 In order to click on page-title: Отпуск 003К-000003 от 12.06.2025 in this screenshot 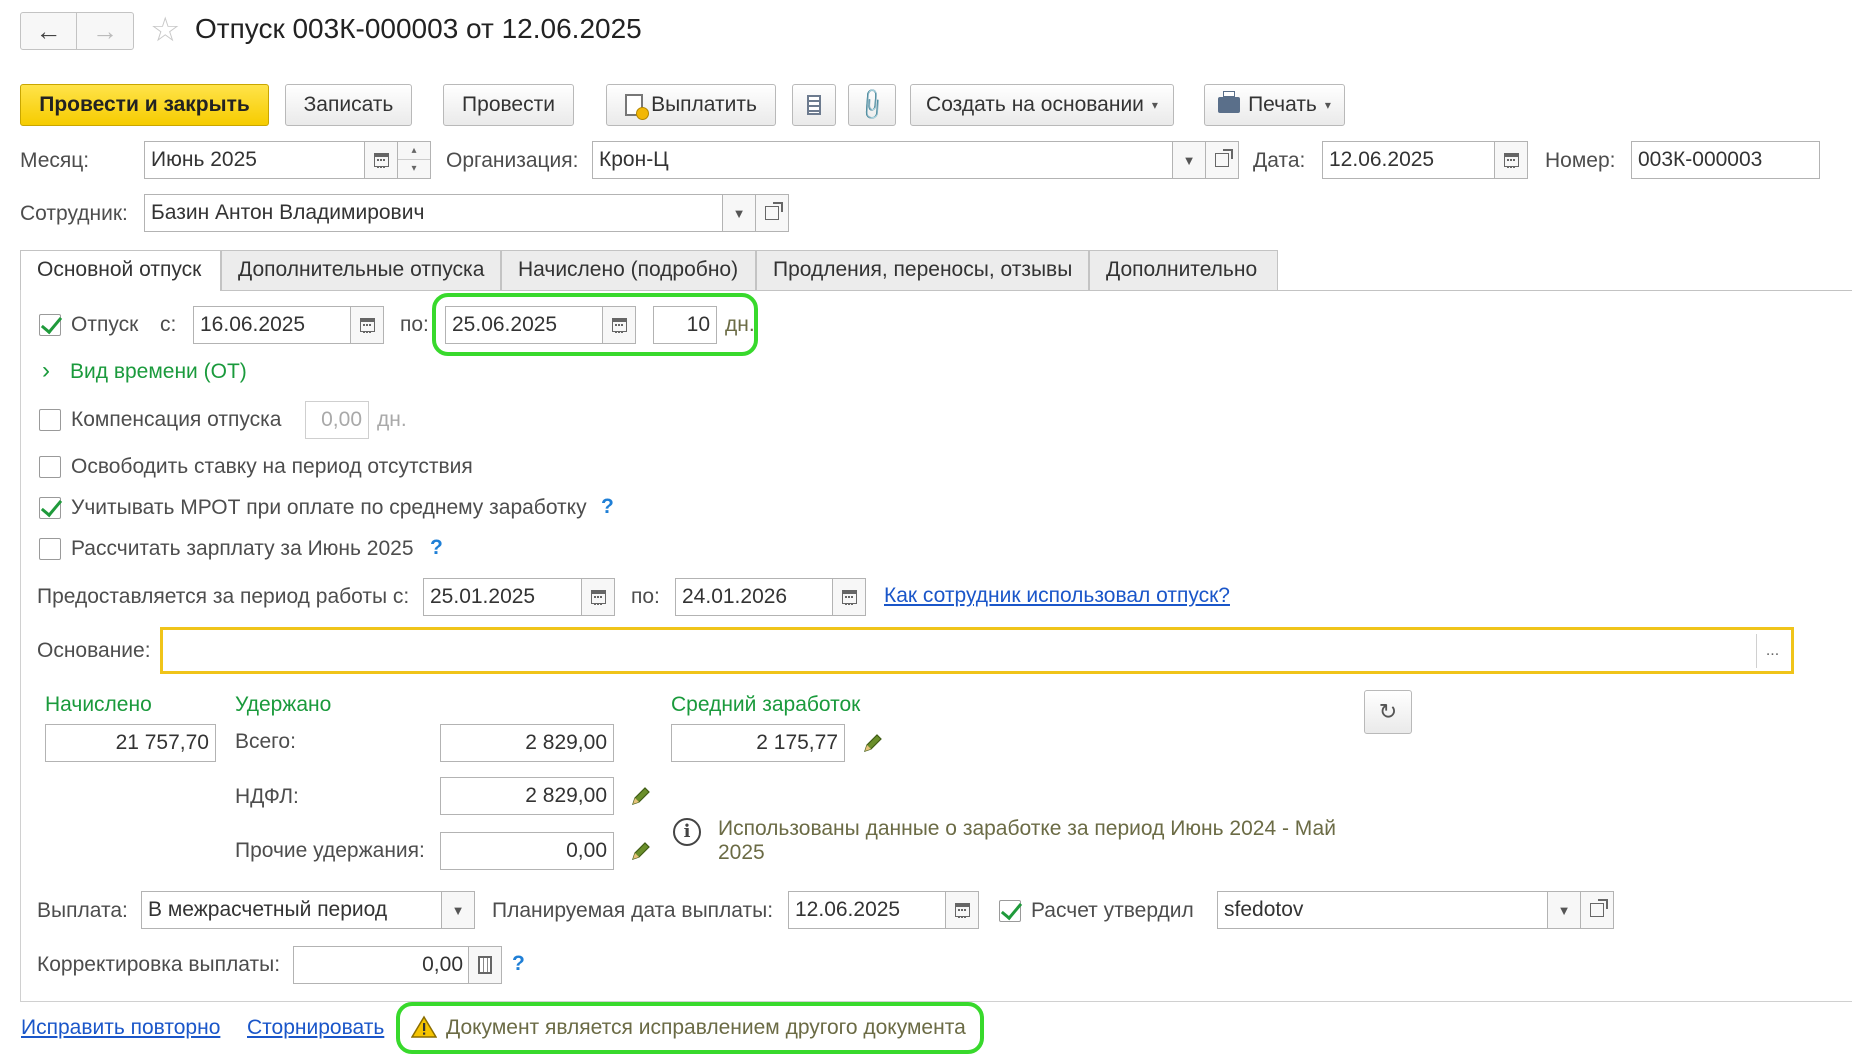, I will do `click(418, 28)`.